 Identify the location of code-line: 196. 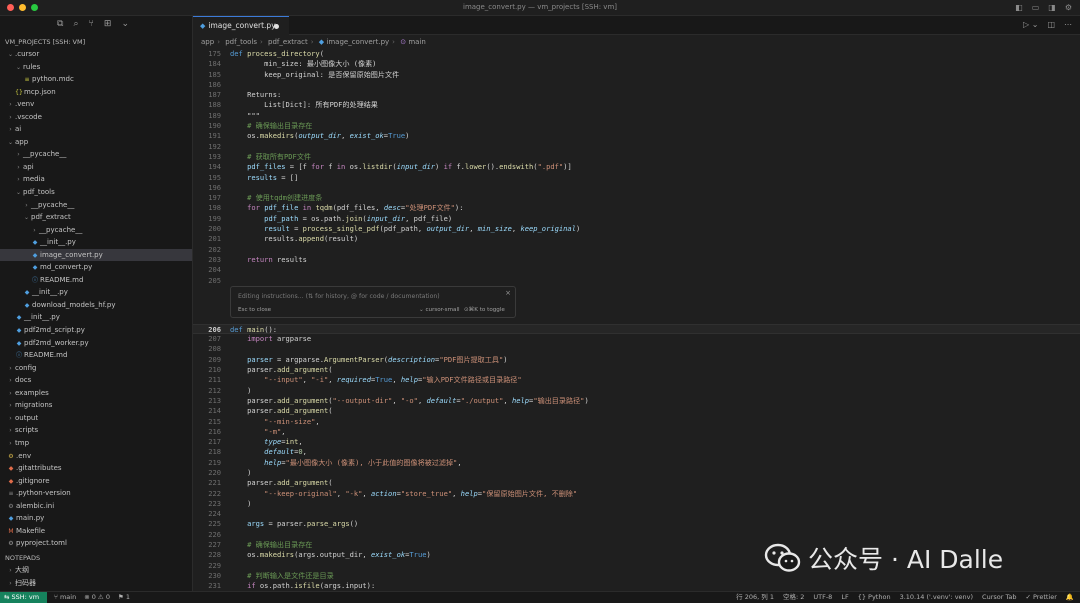
(636, 188).